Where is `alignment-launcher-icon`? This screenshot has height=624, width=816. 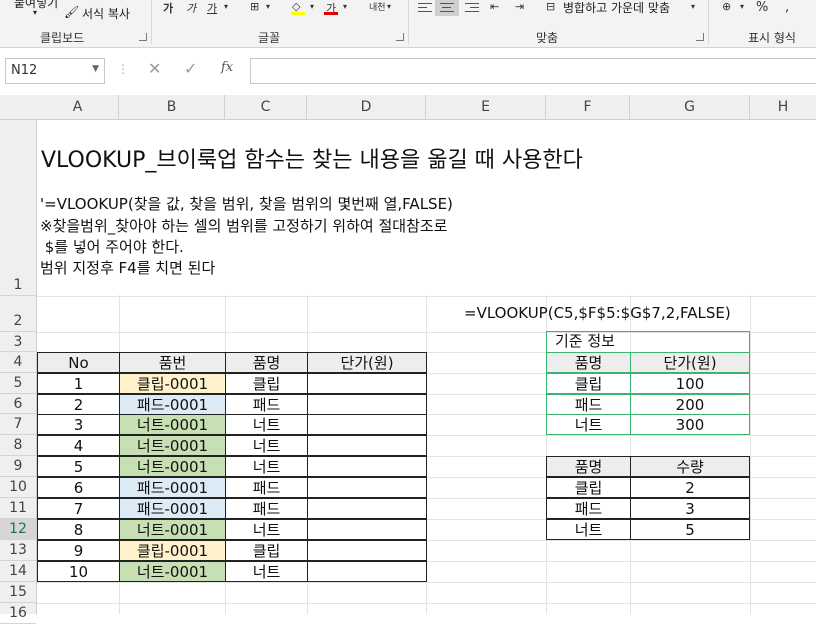 alignment-launcher-icon is located at coordinates (700, 37).